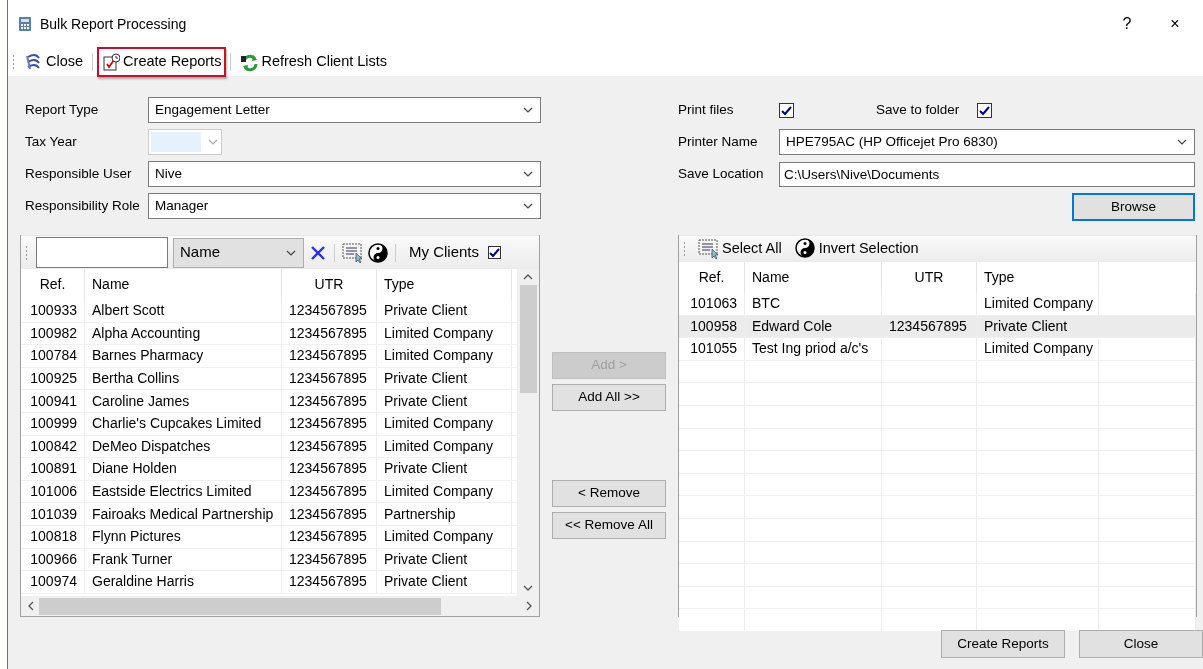 This screenshot has height=669, width=1203. What do you see at coordinates (183, 356) in the screenshot?
I see `table-cell: Barnes Pharmacy` at bounding box center [183, 356].